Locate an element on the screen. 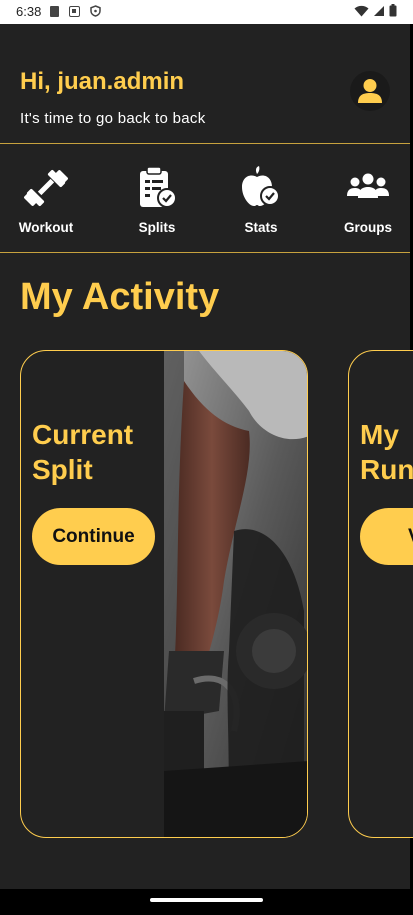  status-bar: 6:38 is located at coordinates (206, 12).